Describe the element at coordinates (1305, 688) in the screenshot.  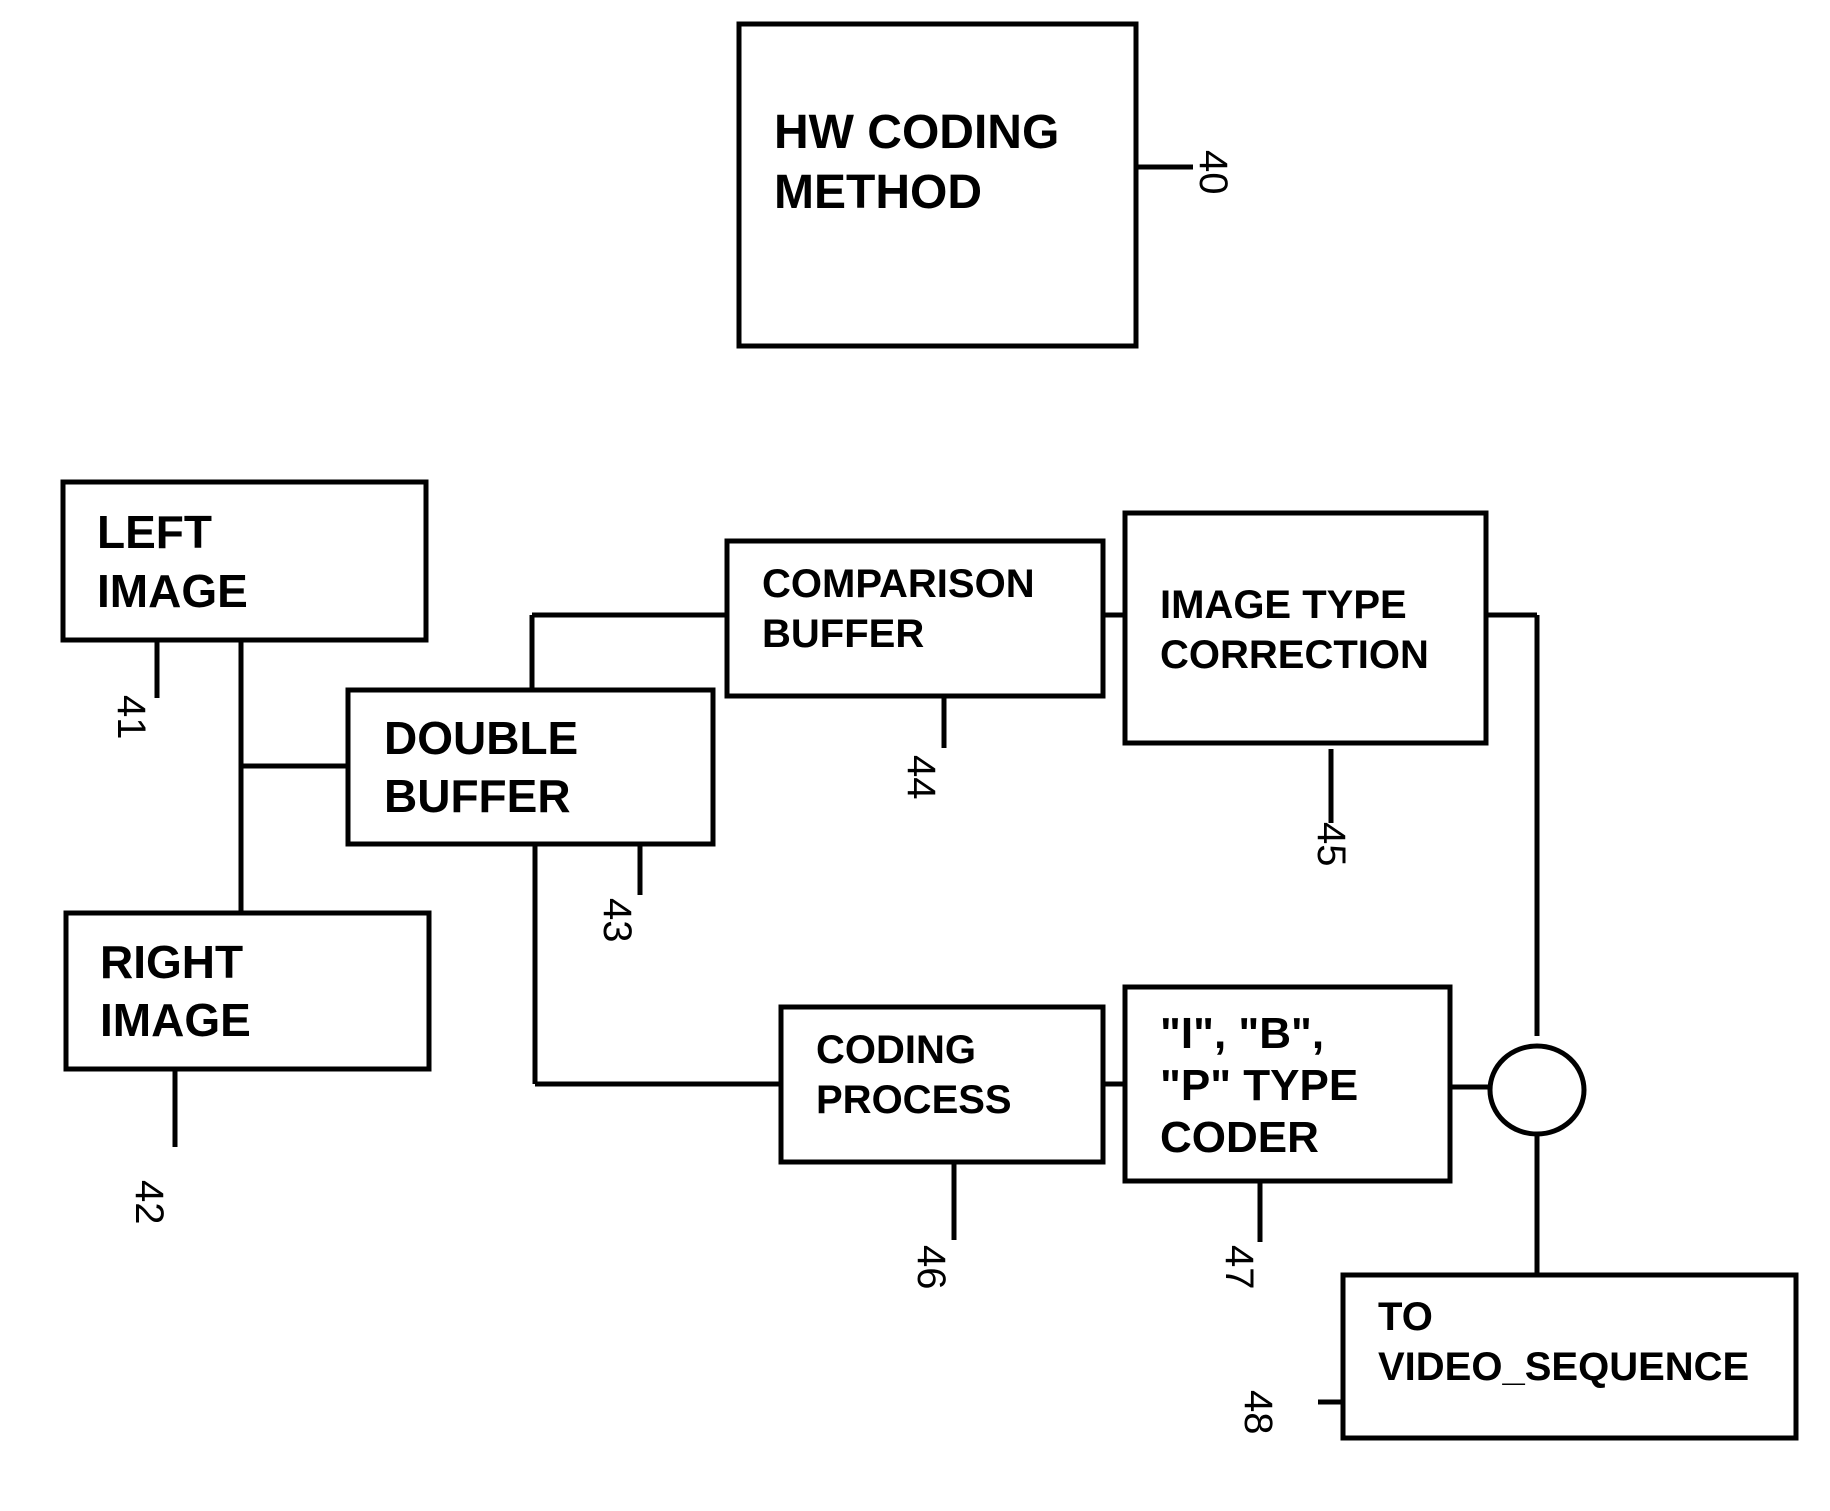
I see `block-image-type-correction: IMAGE TYPE CORRECTION 45` at that location.